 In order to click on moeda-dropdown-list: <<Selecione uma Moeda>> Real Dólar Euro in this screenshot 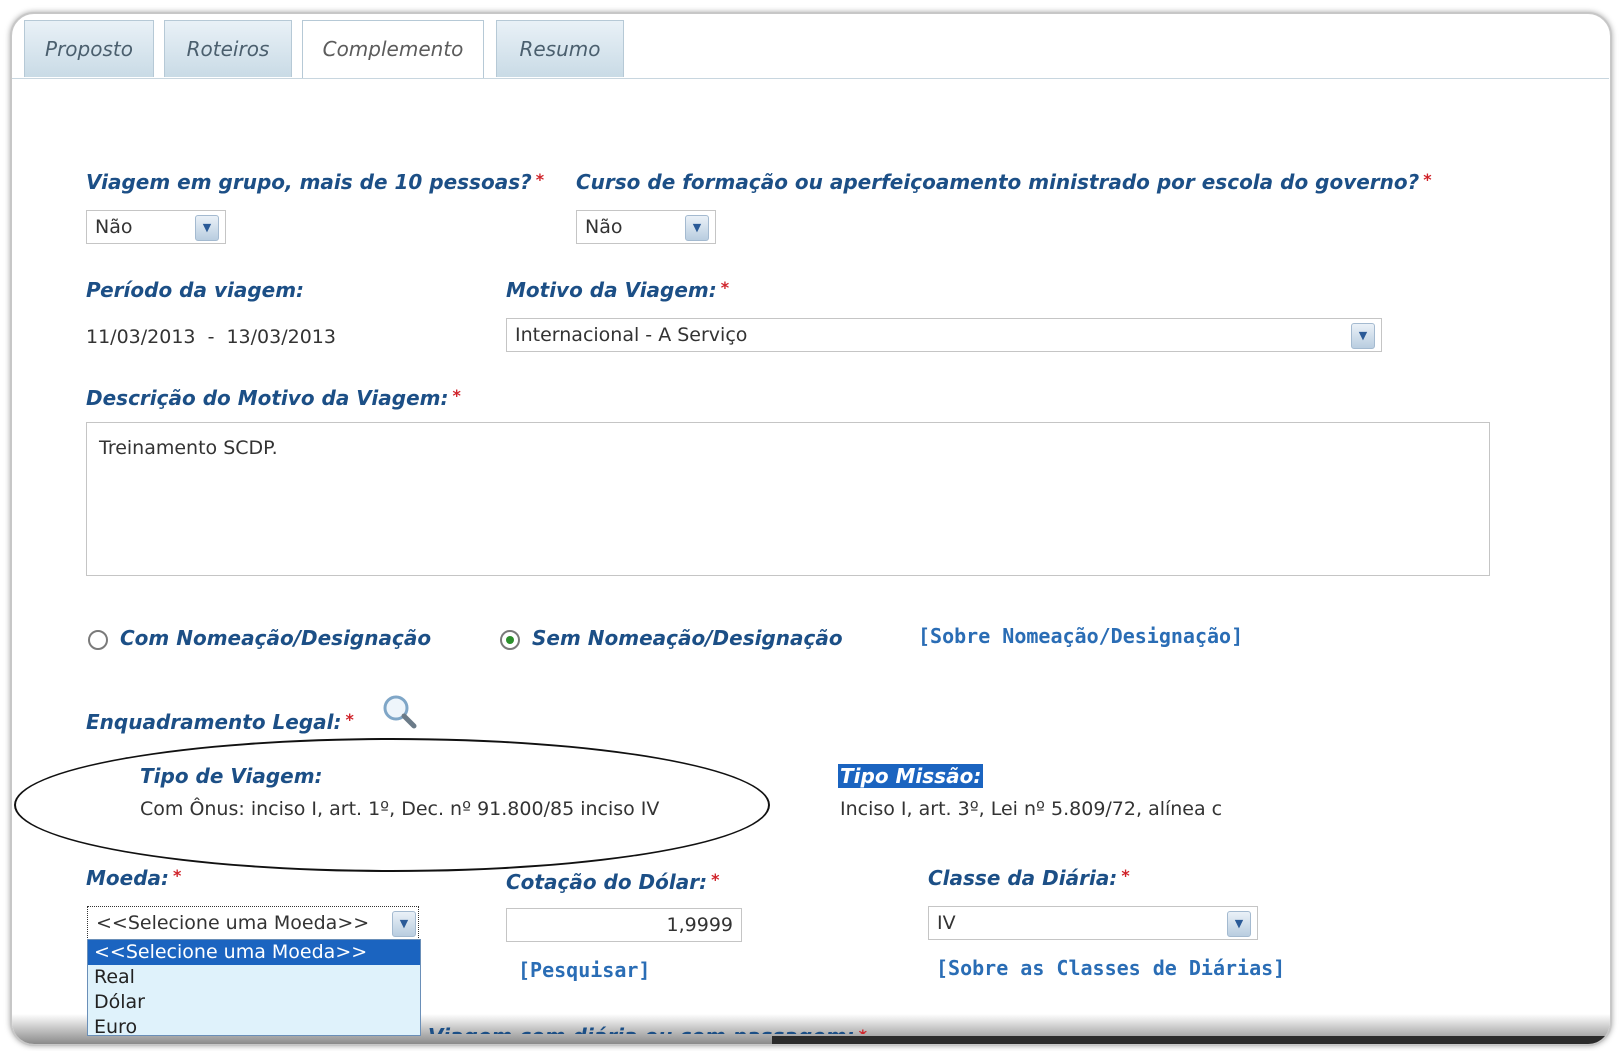, I will do `click(254, 987)`.